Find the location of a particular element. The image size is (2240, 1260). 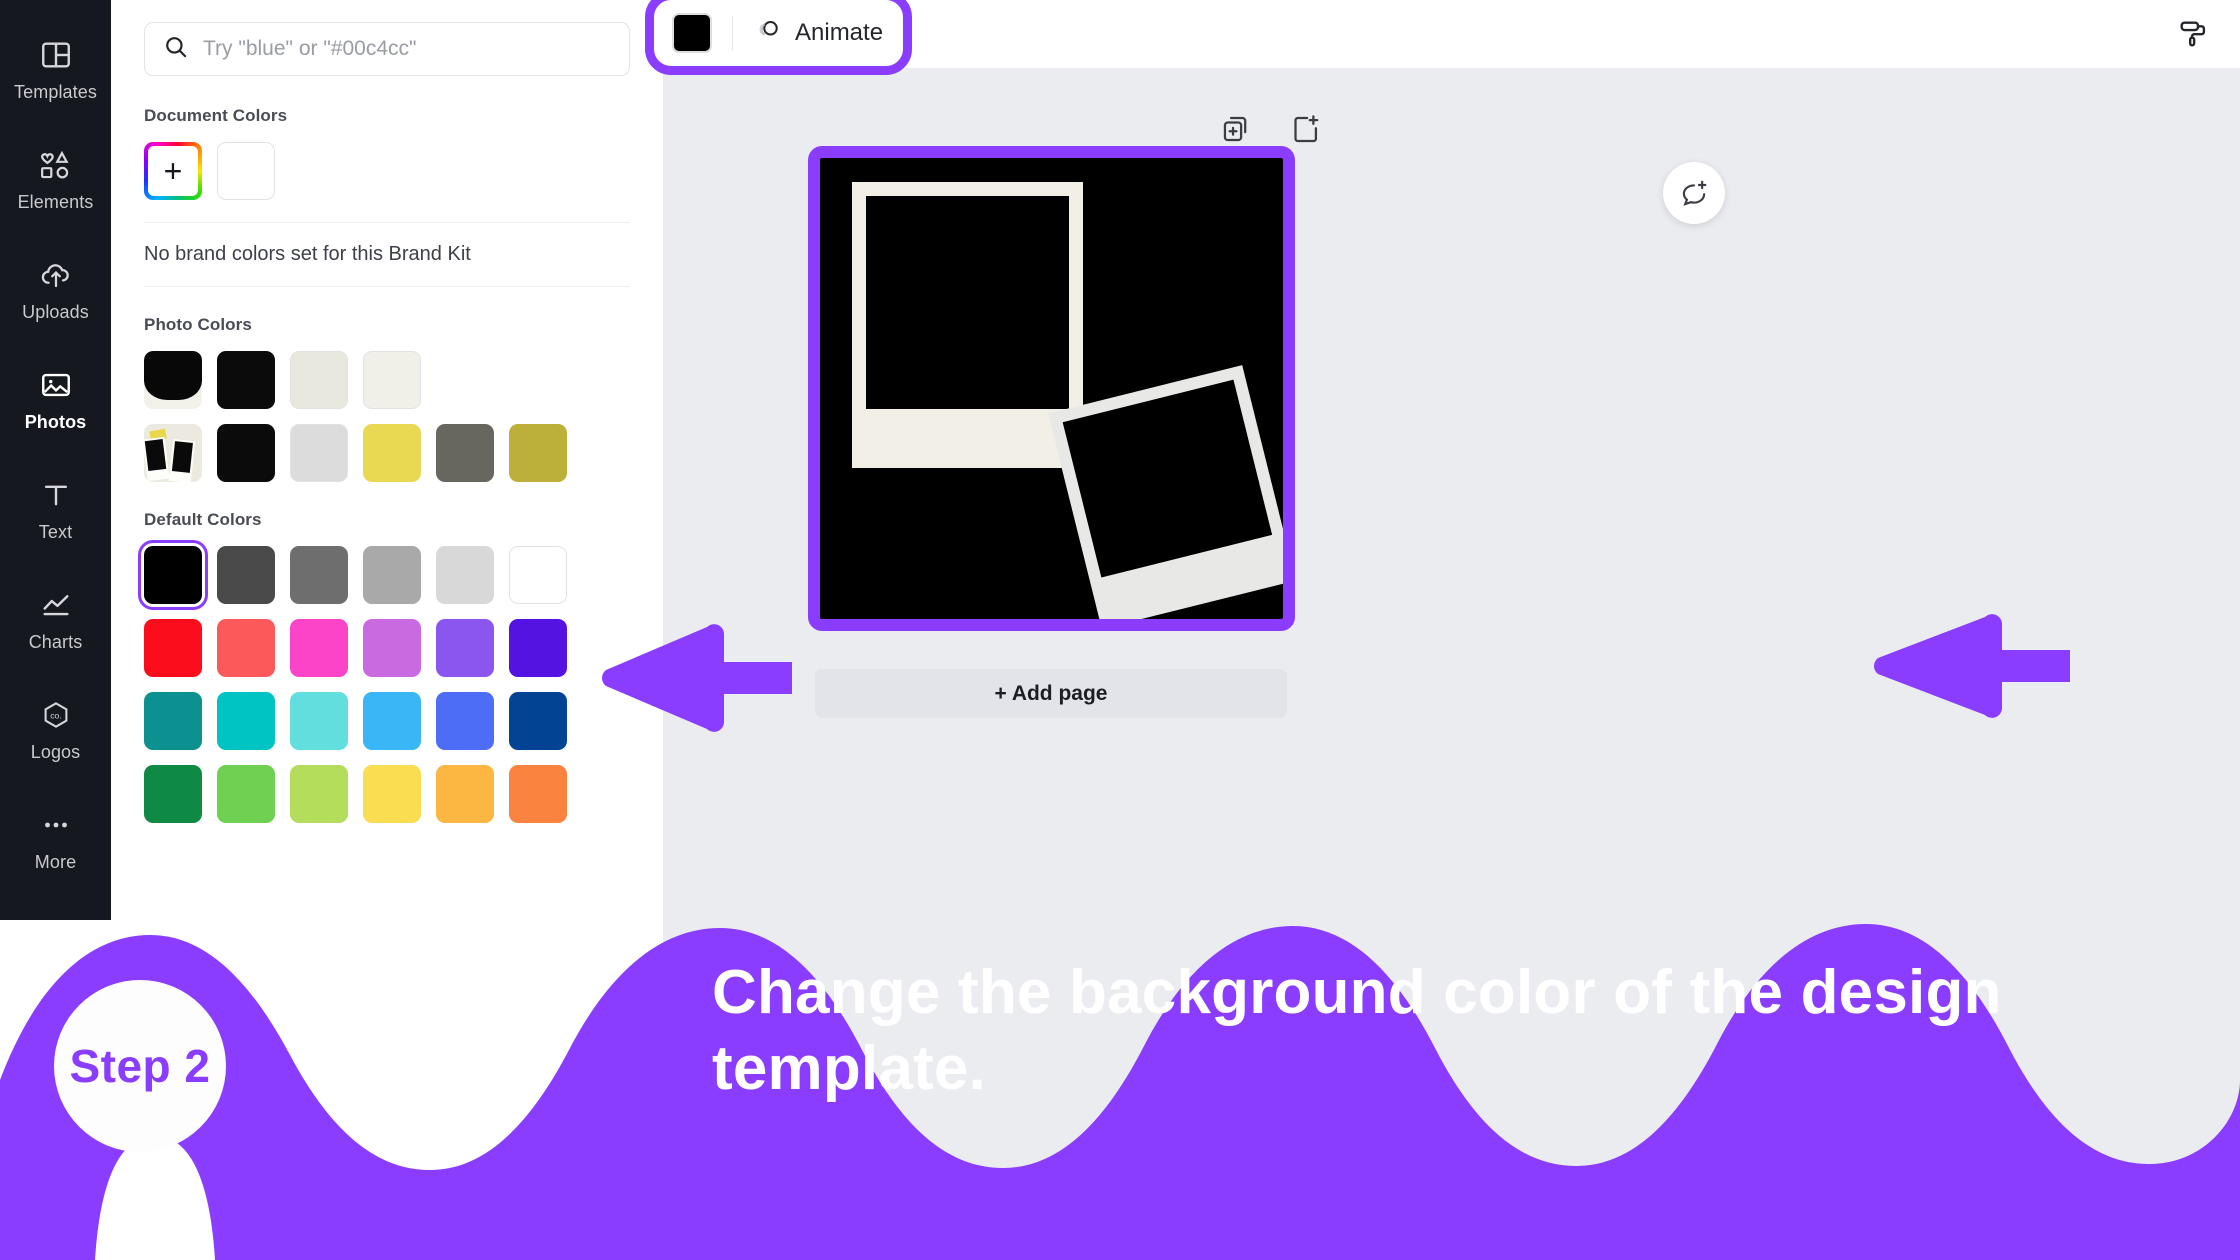

sidebar-item-elements: Elements is located at coordinates (55, 179).